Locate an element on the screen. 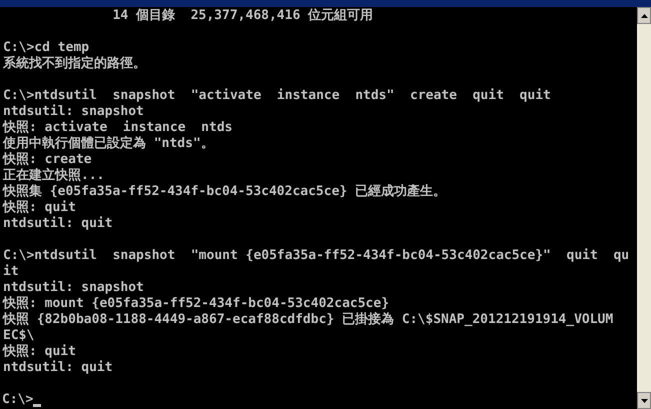  console-line: 使用中執行個體已設定為 "ntds"。 is located at coordinates (108, 144).